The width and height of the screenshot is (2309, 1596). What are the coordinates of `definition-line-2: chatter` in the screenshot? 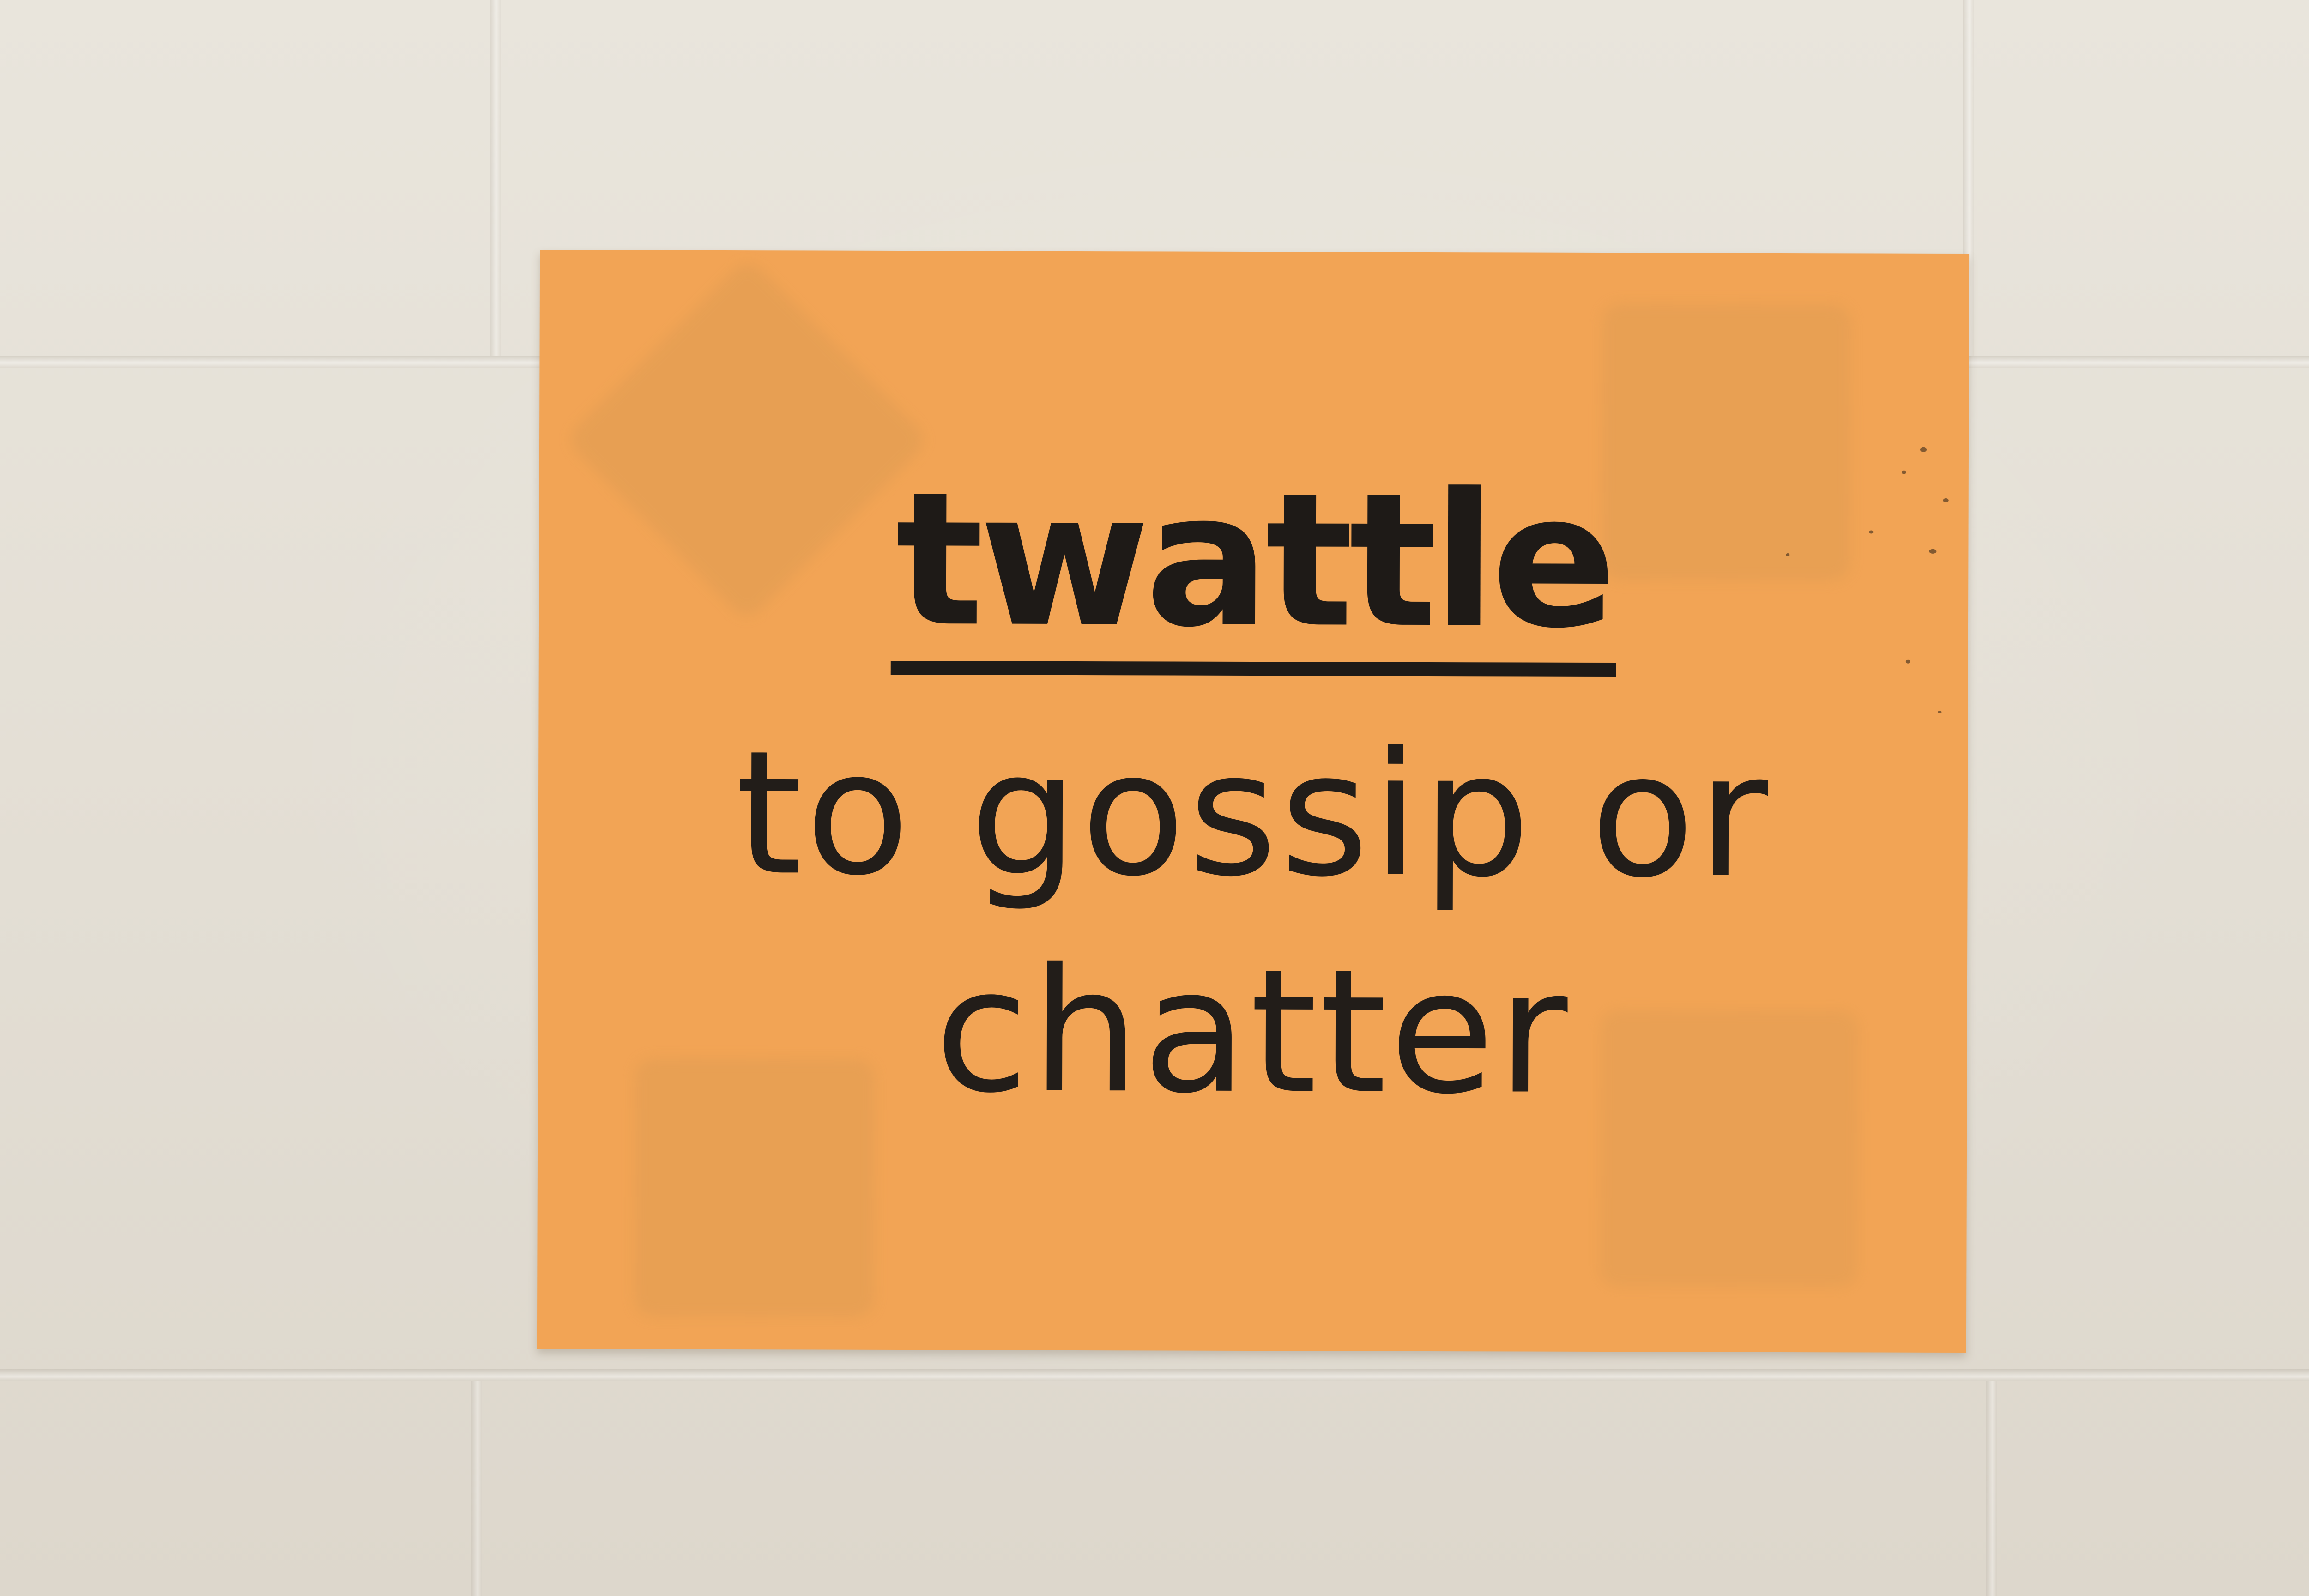 It's located at (1252, 1032).